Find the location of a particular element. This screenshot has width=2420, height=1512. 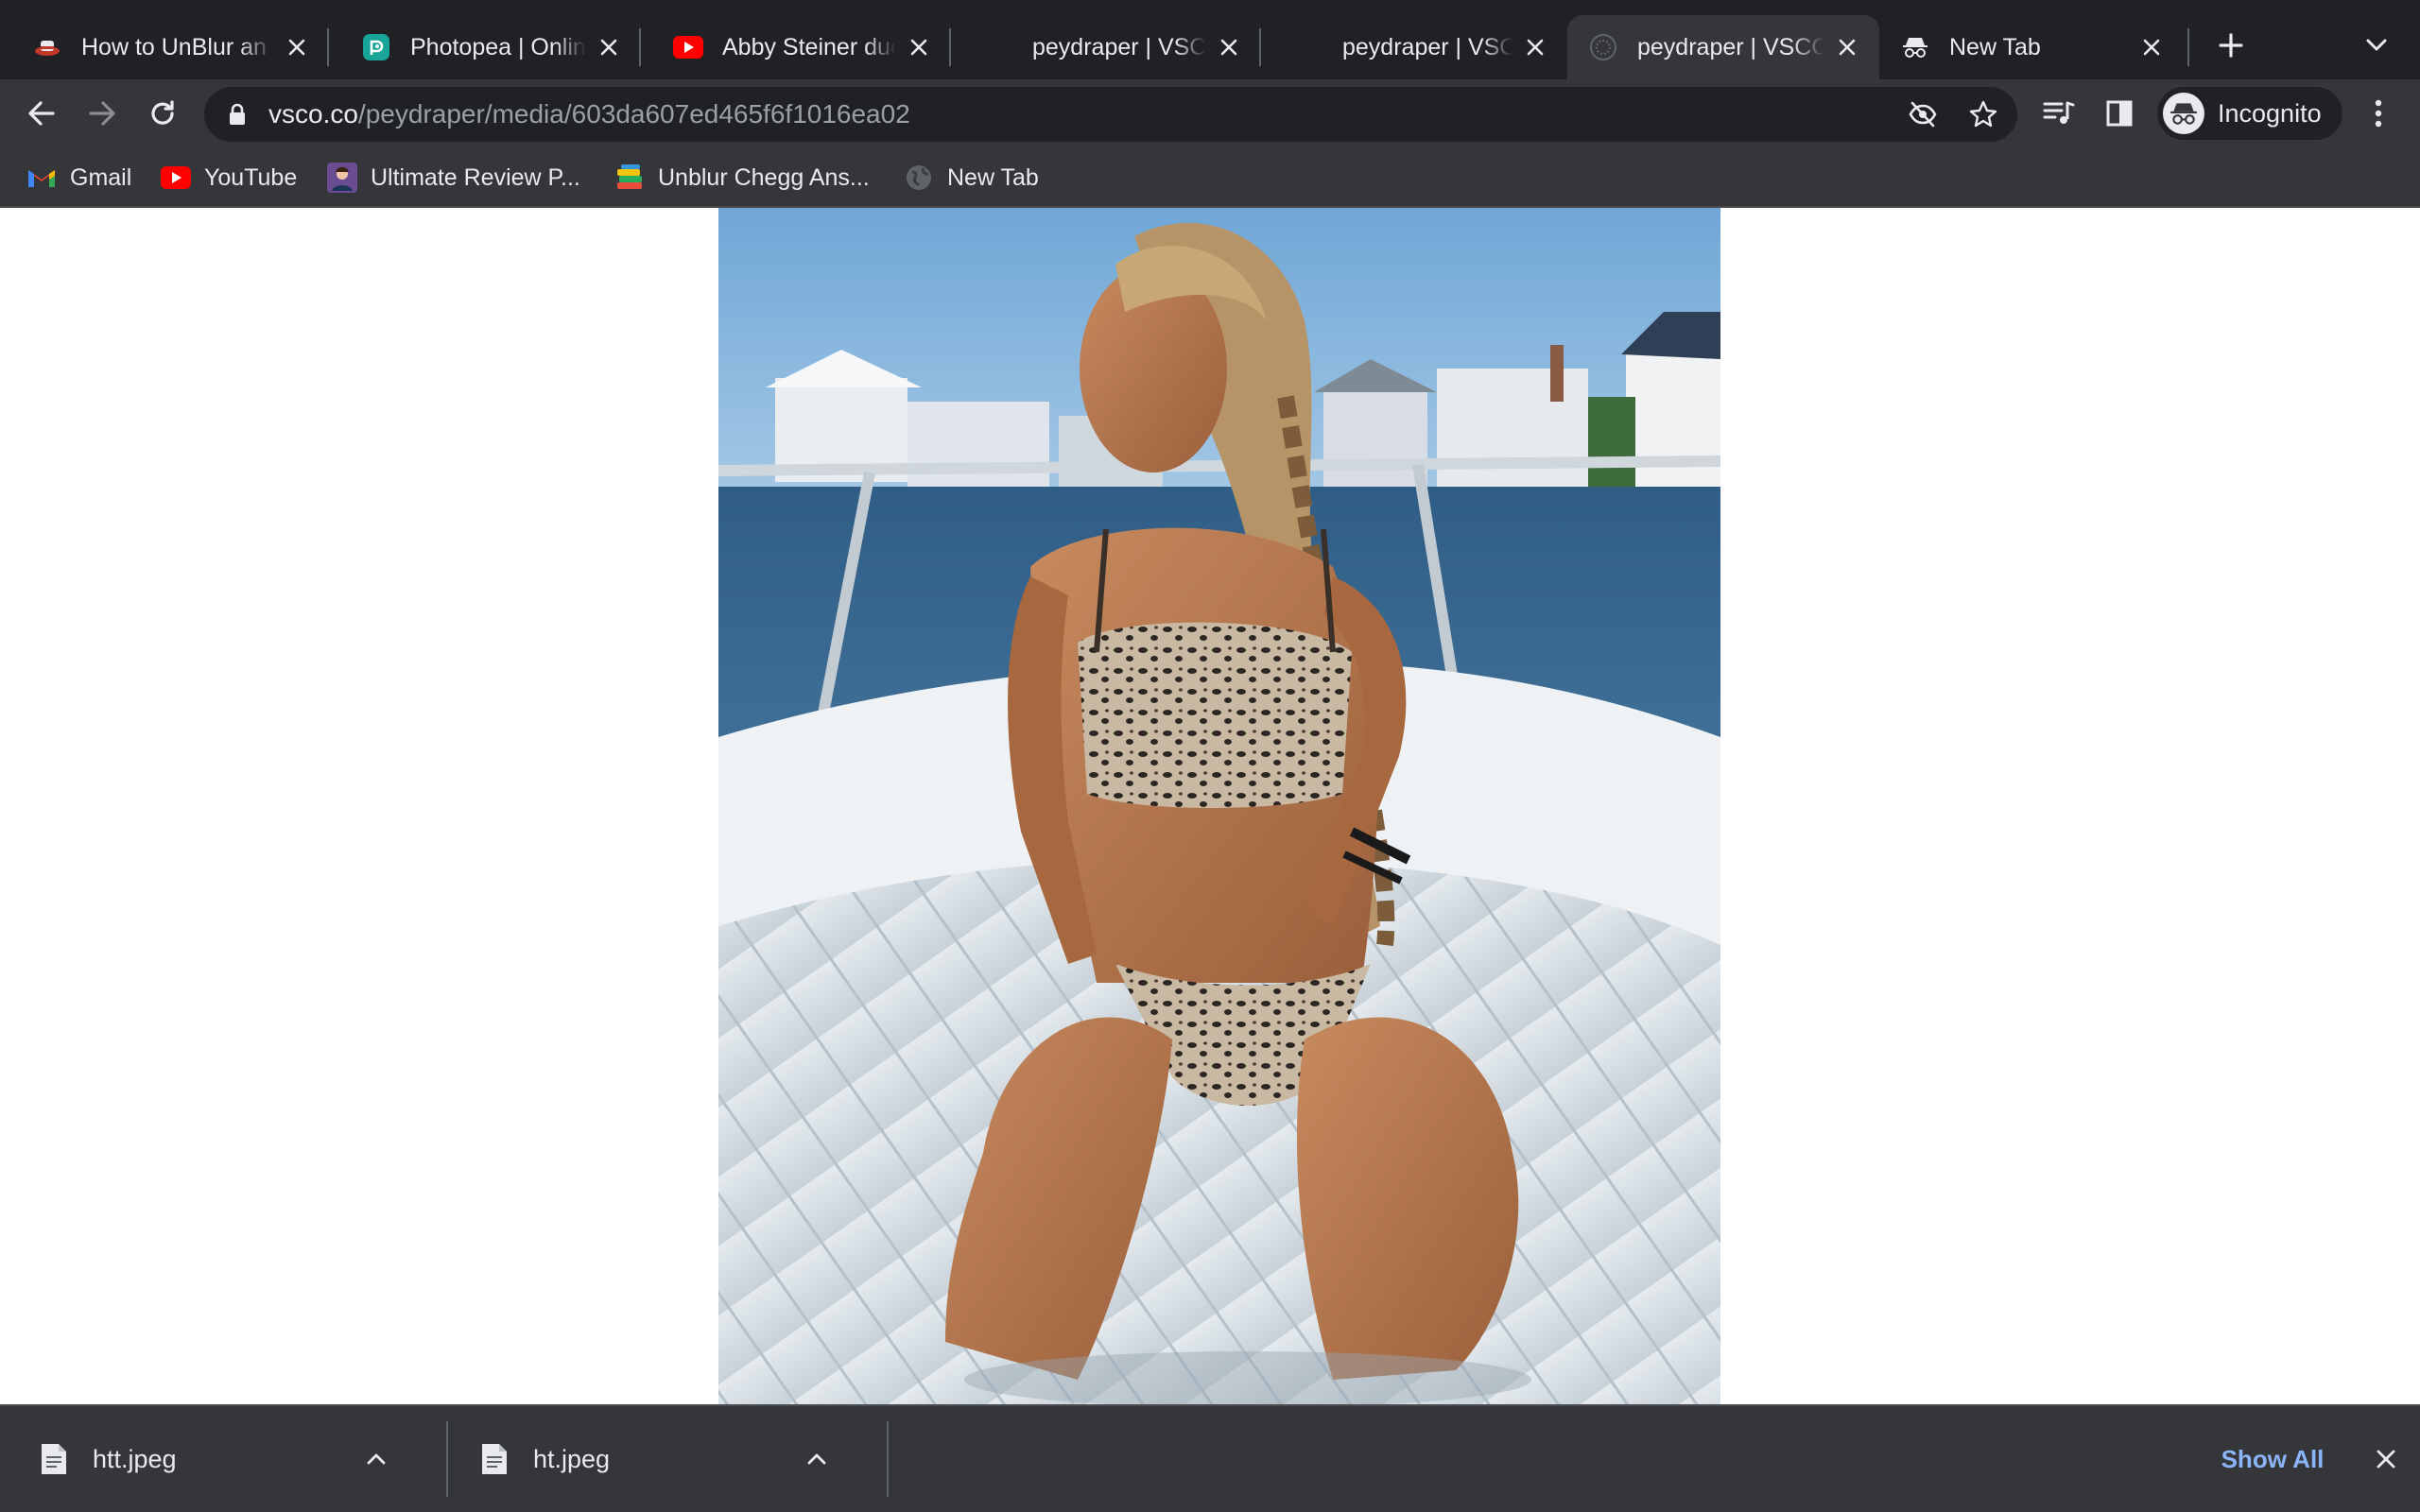

close-shelf-button is located at coordinates (2386, 1459).